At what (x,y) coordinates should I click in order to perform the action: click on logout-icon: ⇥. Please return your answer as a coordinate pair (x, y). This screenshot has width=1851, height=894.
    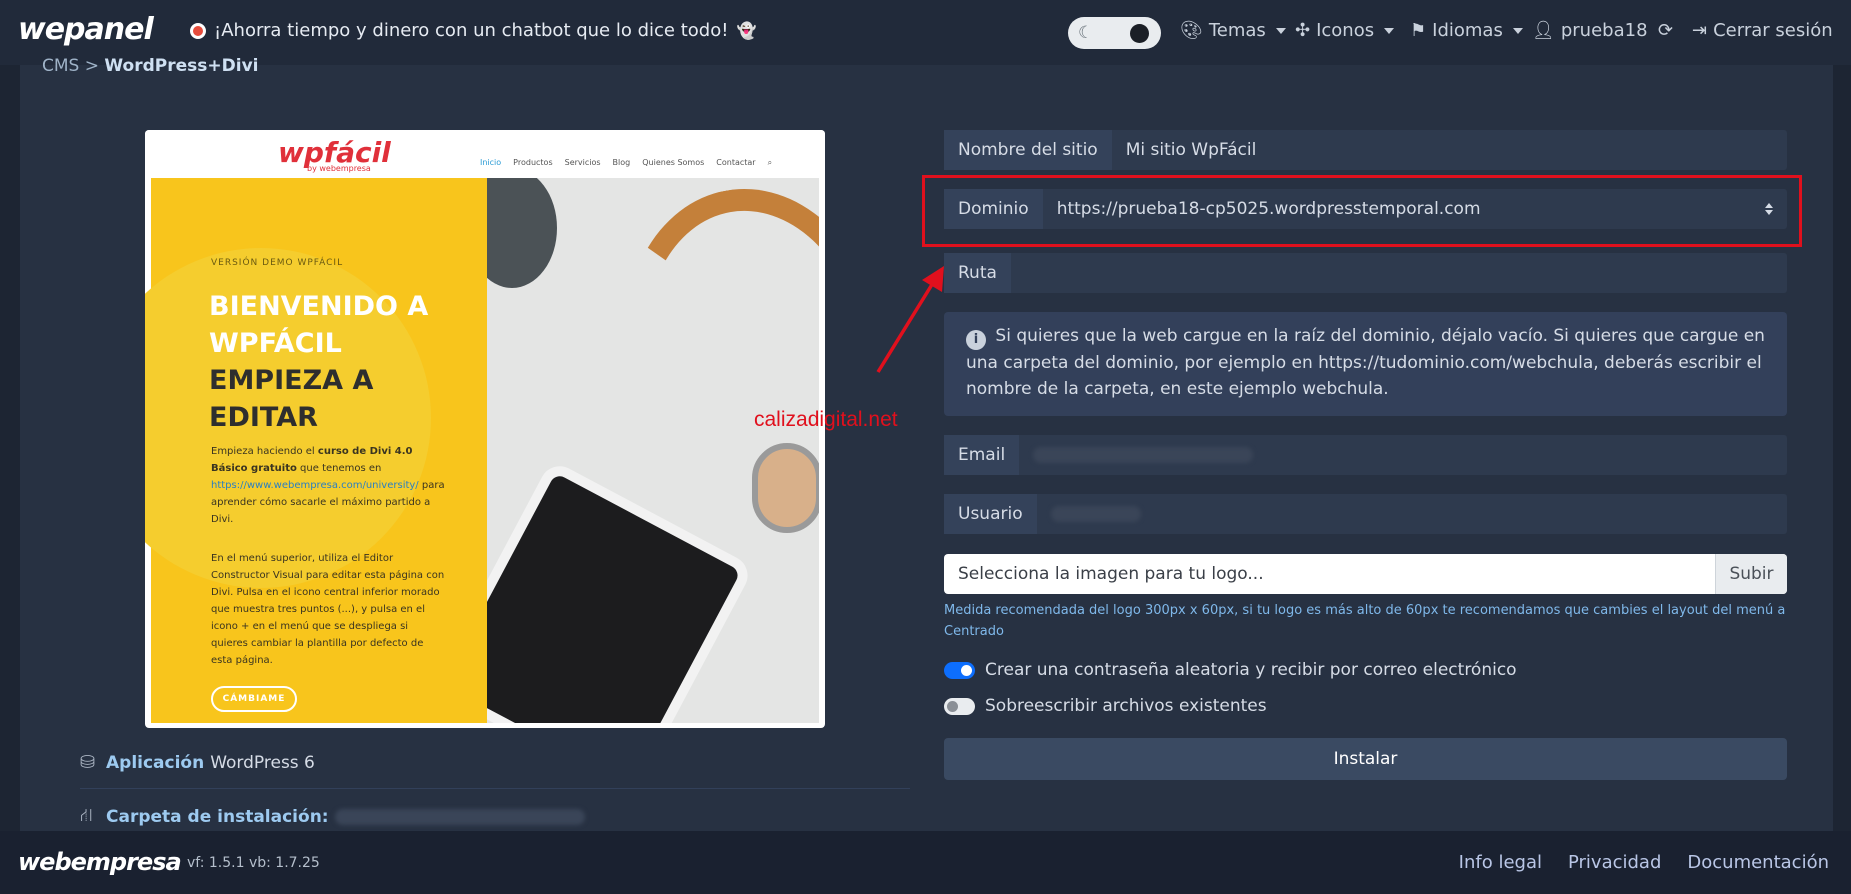
    Looking at the image, I should click on (1700, 30).